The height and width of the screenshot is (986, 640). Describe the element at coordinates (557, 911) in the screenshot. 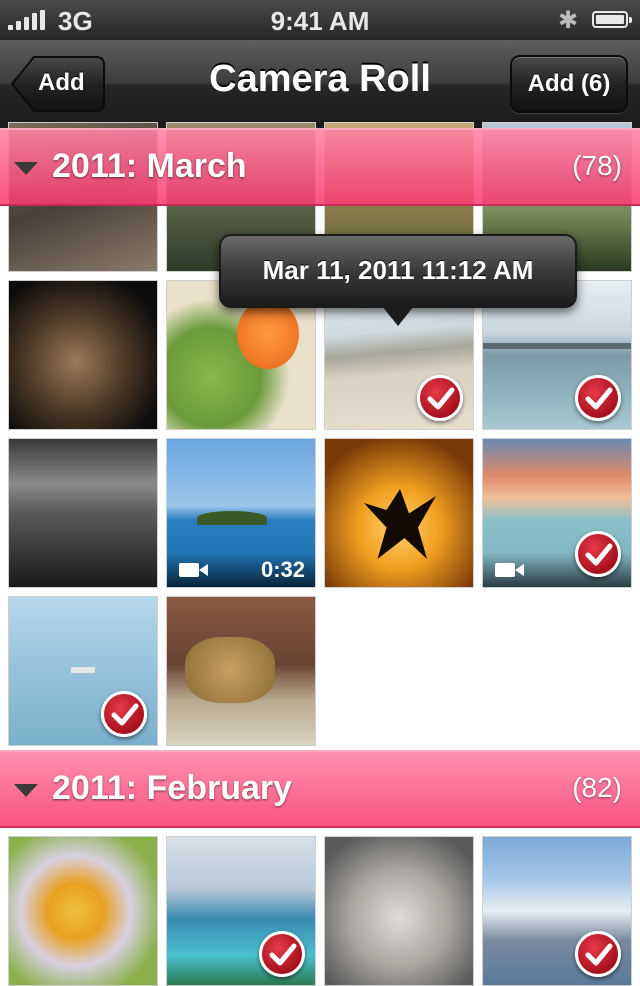

I see `photo-thumbnail-mountains` at that location.